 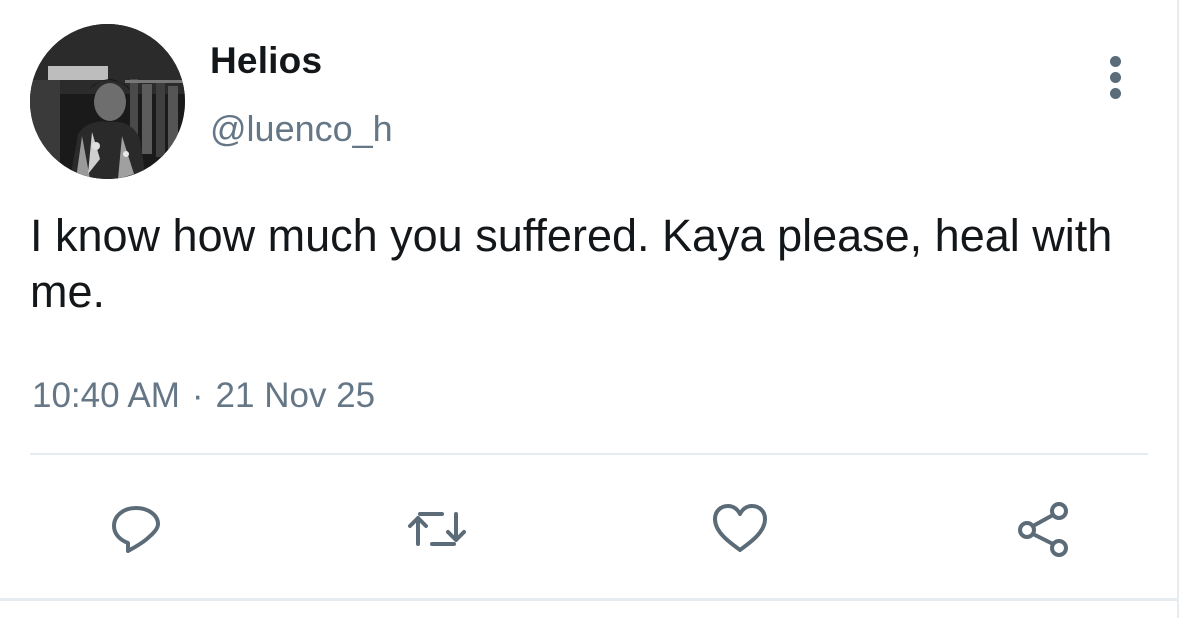 I want to click on heart-icon, so click(x=740, y=528).